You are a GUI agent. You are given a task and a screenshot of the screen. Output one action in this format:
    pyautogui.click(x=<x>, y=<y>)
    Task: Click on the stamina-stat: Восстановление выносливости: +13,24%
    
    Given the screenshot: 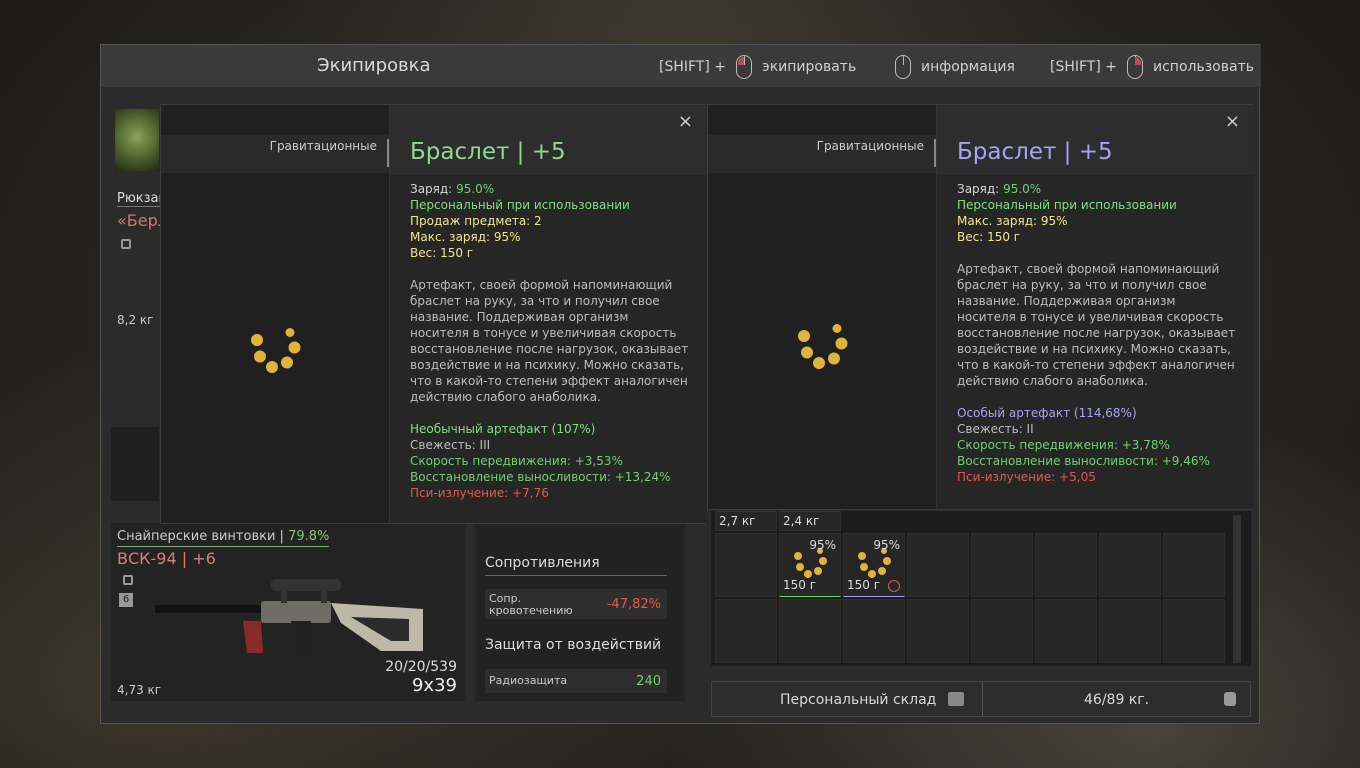 What is the action you would take?
    pyautogui.click(x=540, y=477)
    